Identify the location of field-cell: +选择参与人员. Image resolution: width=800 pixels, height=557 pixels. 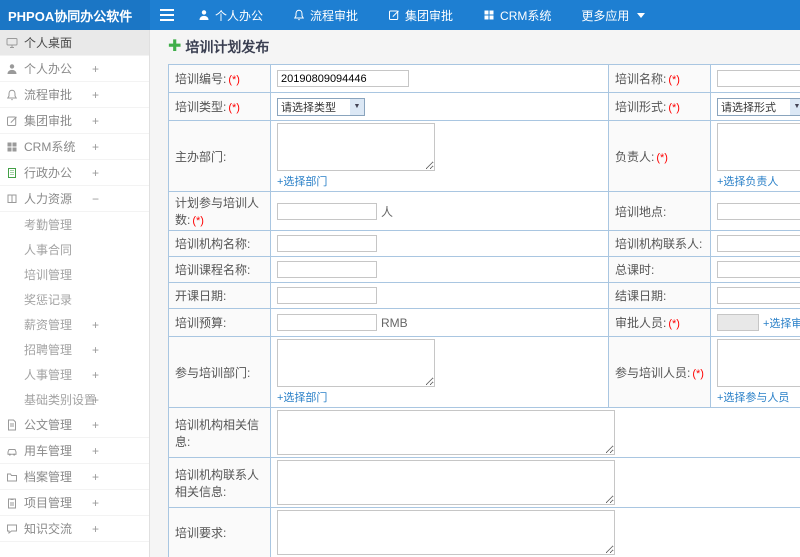
(755, 372).